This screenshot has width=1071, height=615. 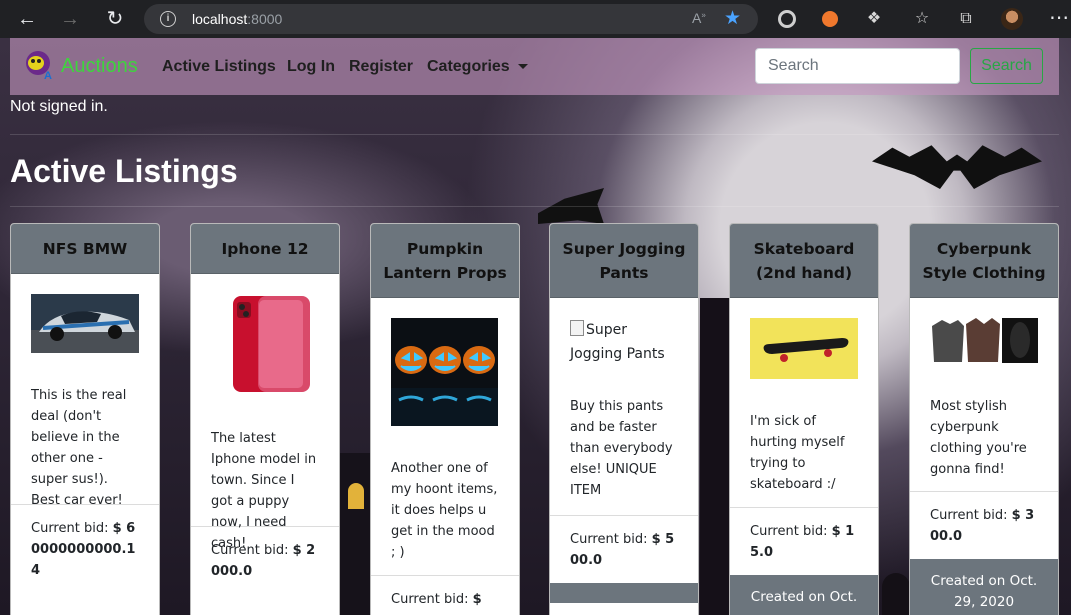 I want to click on forward-arrow-icon: →, so click(x=70, y=19).